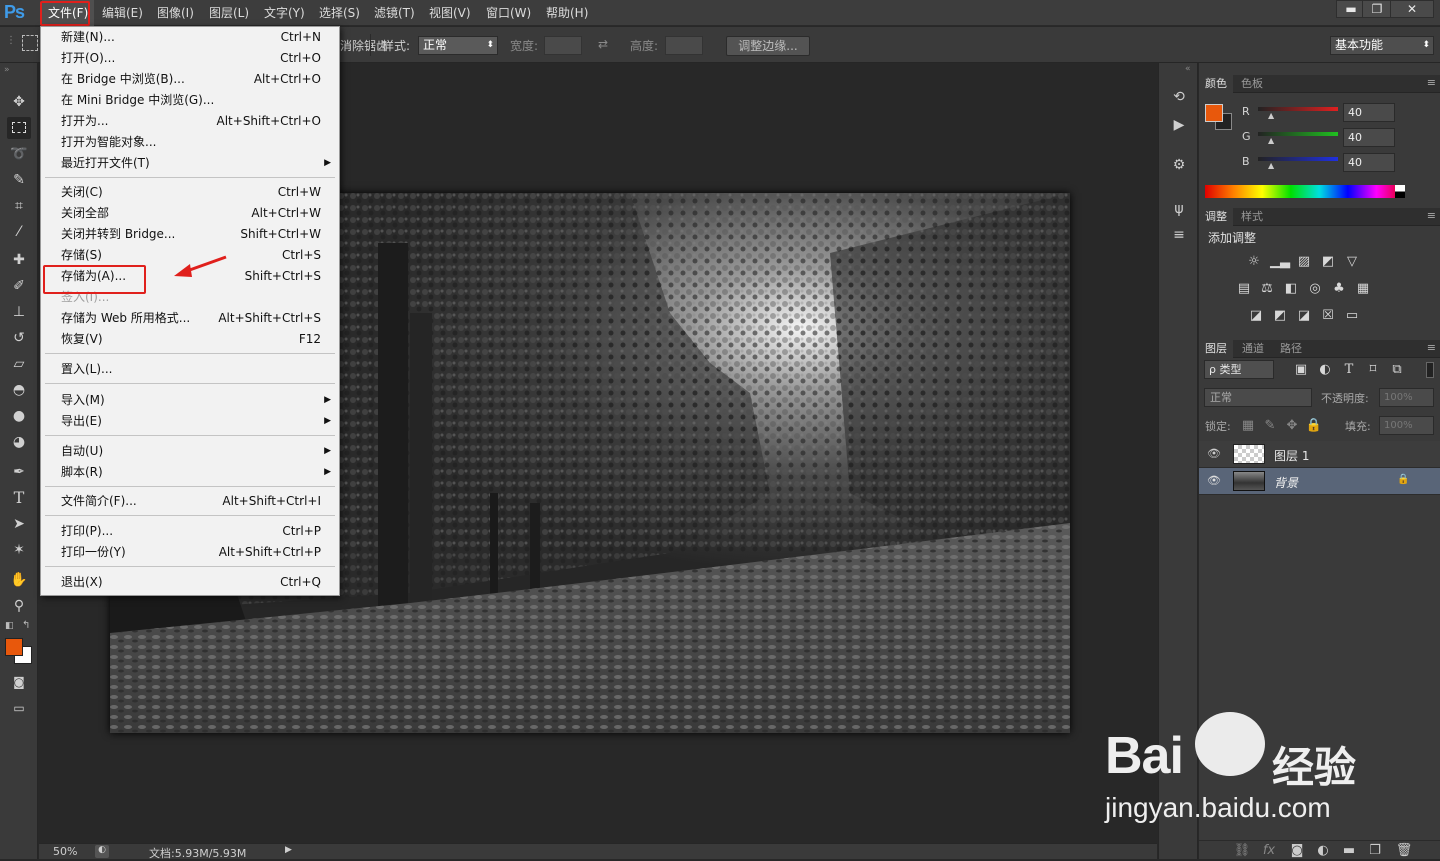 The width and height of the screenshot is (1440, 861). I want to click on brush-panel-icon: ψ, so click(1179, 209).